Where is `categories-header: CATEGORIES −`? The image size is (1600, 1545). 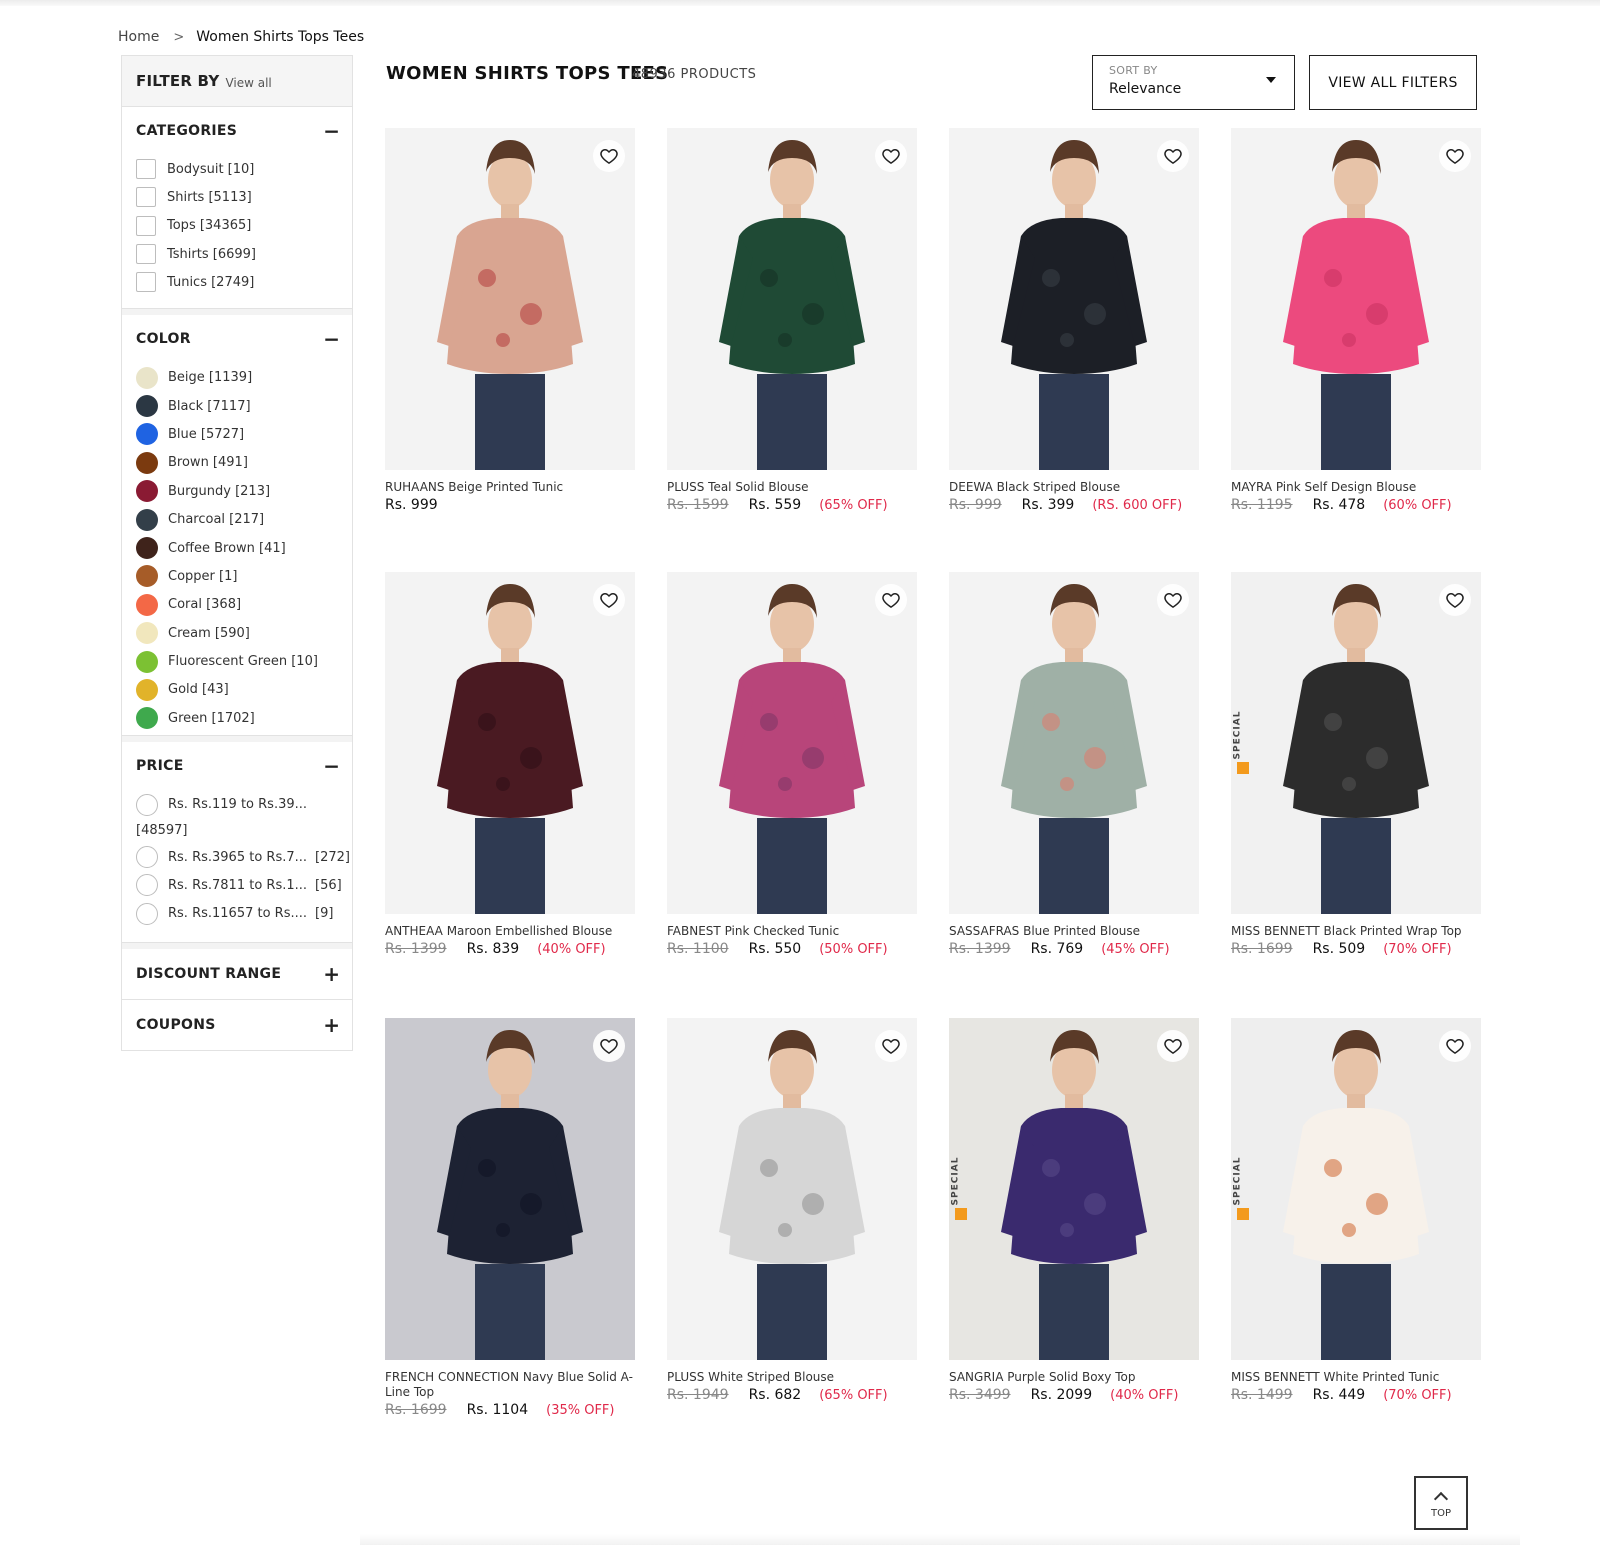 categories-header: CATEGORIES − is located at coordinates (237, 131).